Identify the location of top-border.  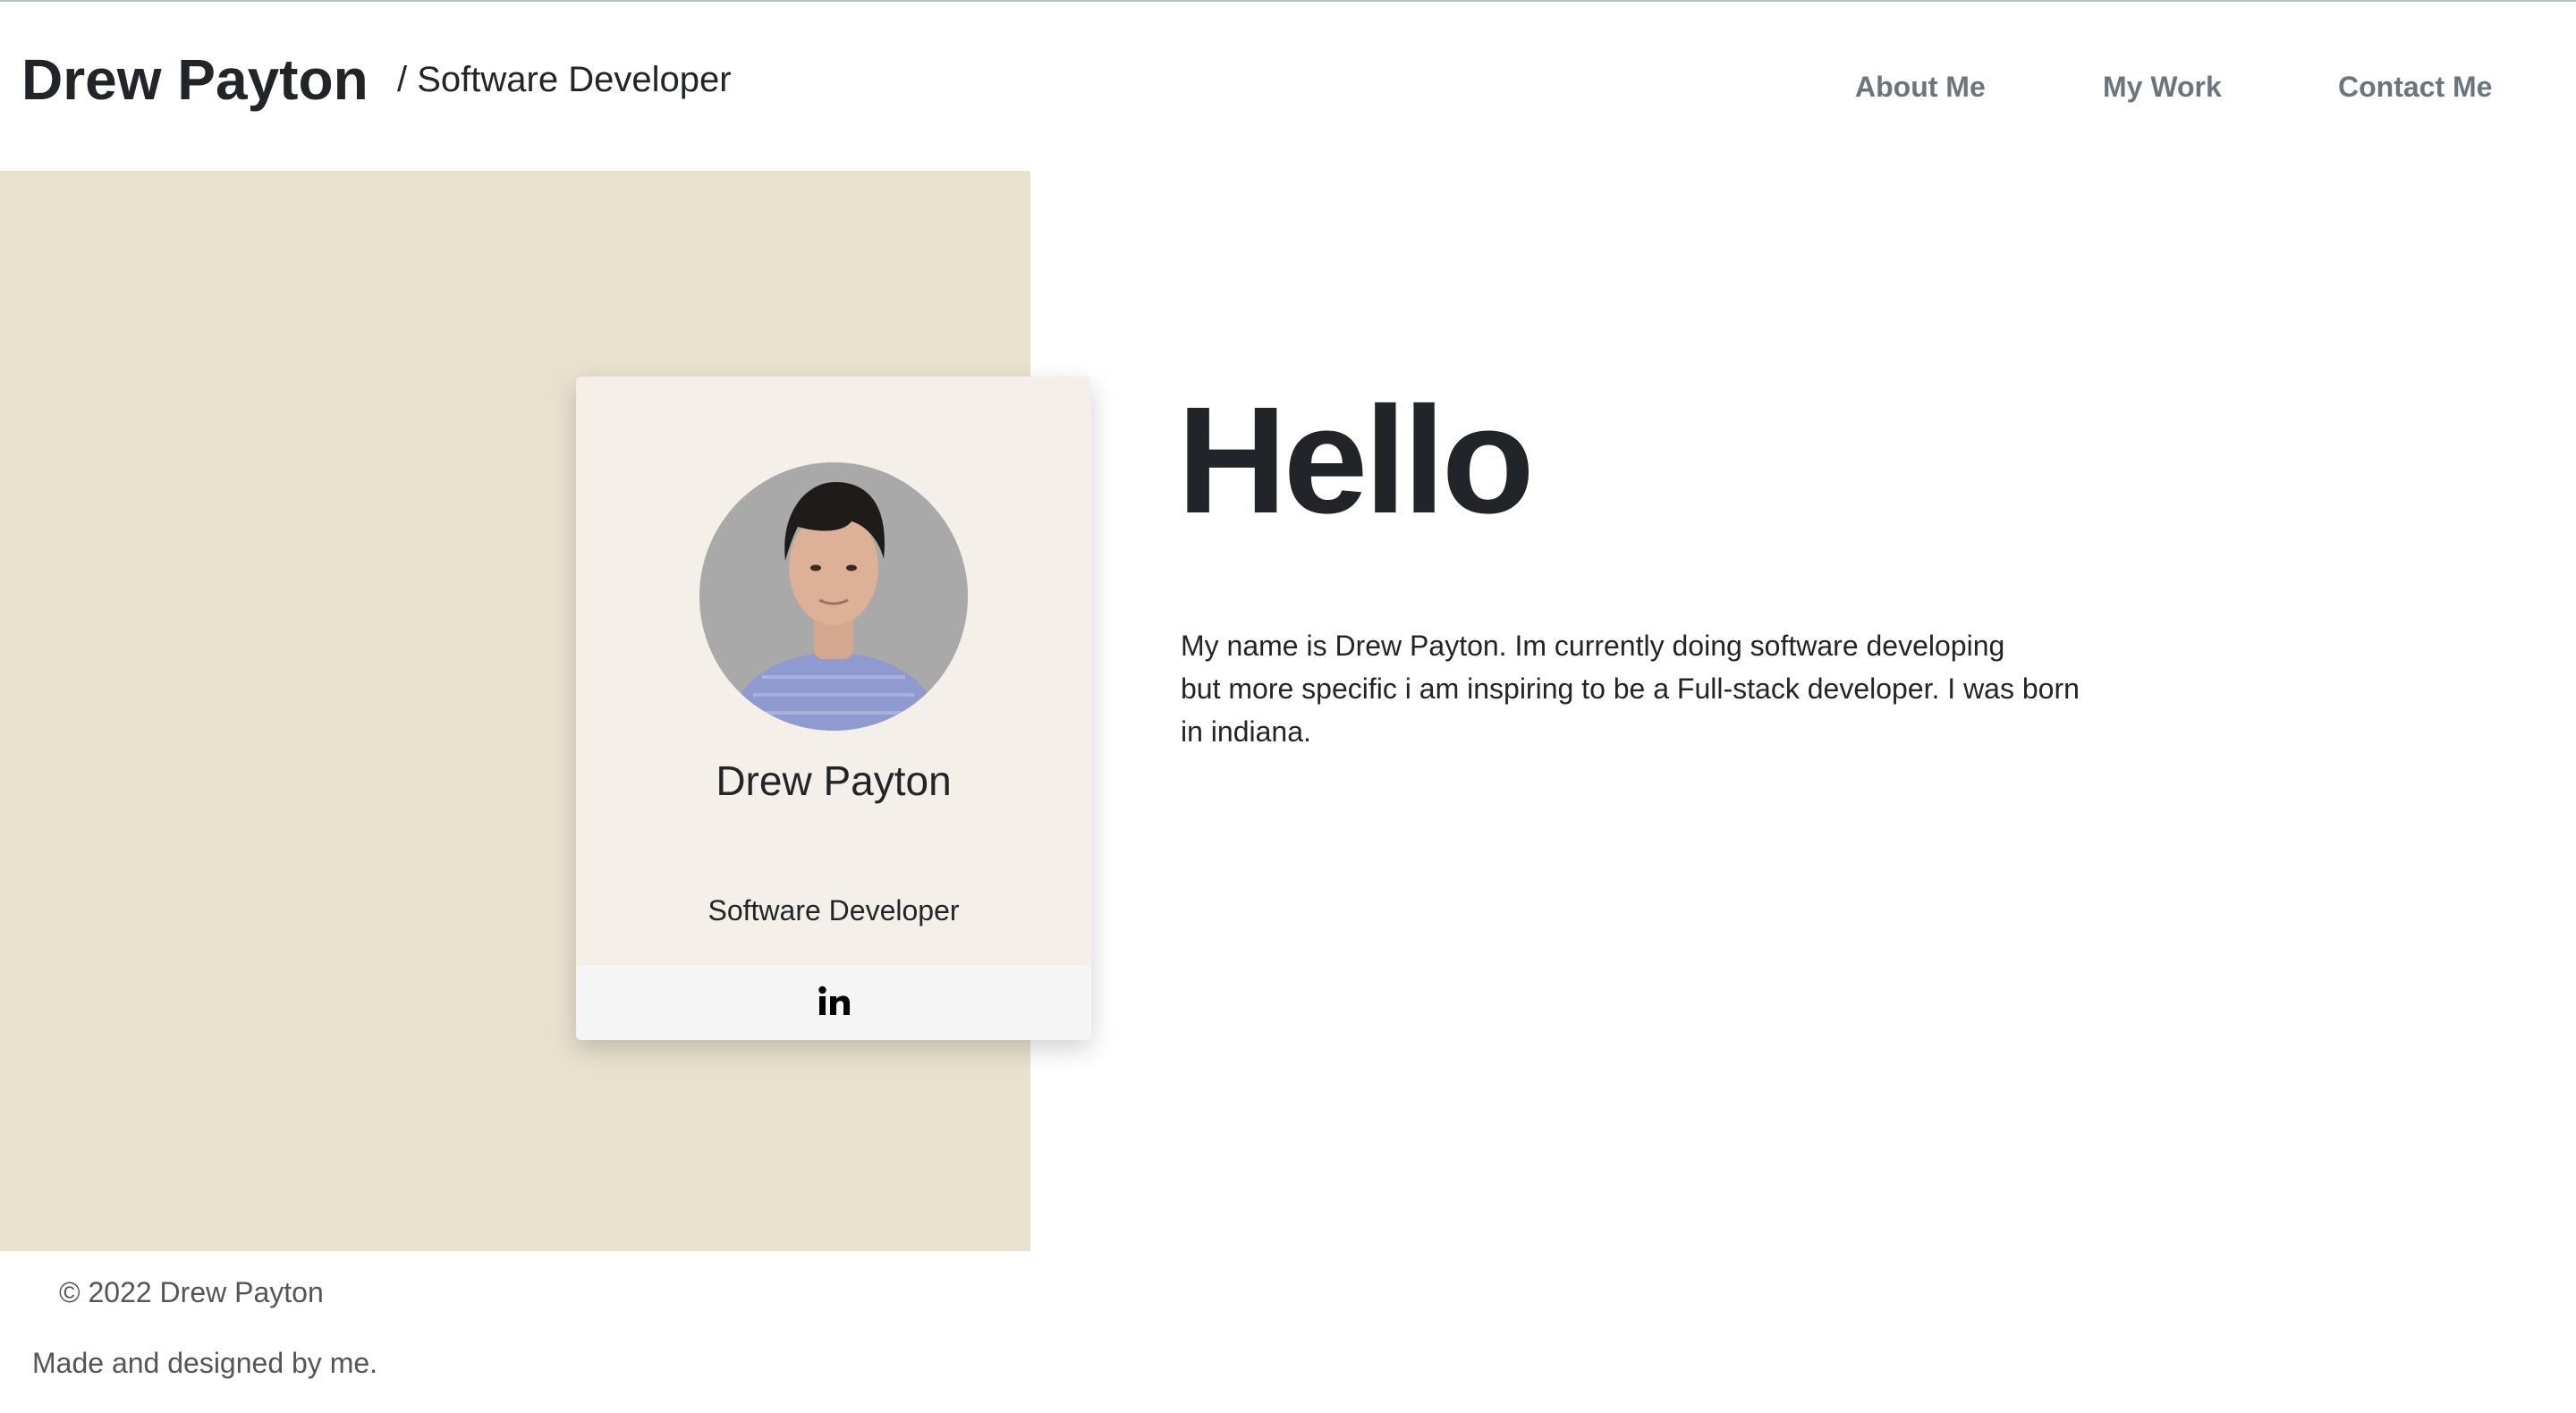
(1288, 1).